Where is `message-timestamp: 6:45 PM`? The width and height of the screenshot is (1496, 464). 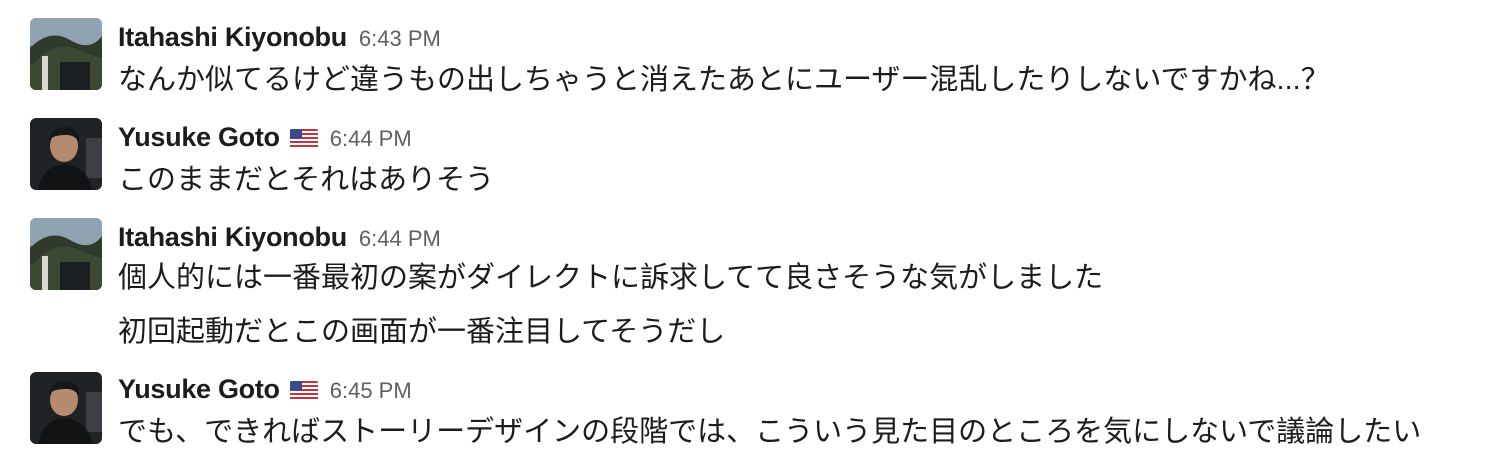 message-timestamp: 6:45 PM is located at coordinates (371, 391).